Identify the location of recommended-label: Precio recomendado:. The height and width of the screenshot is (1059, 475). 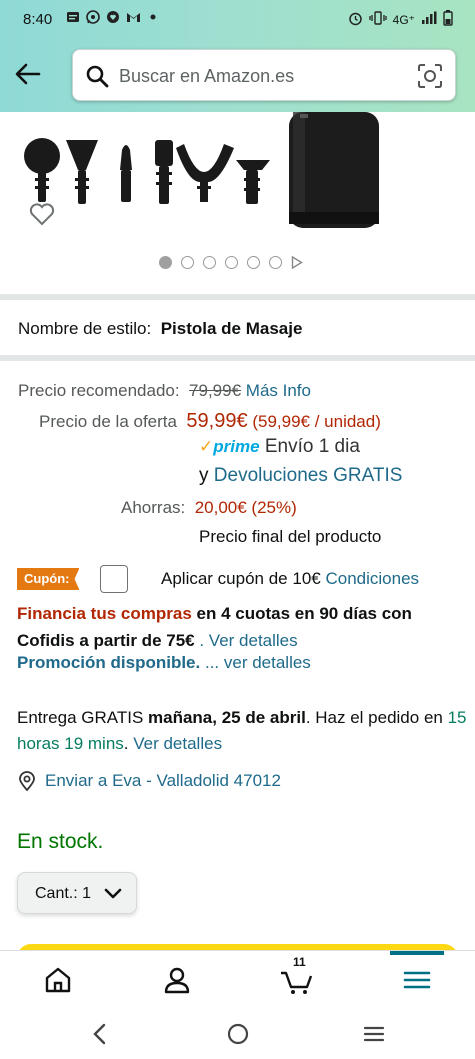
(99, 390).